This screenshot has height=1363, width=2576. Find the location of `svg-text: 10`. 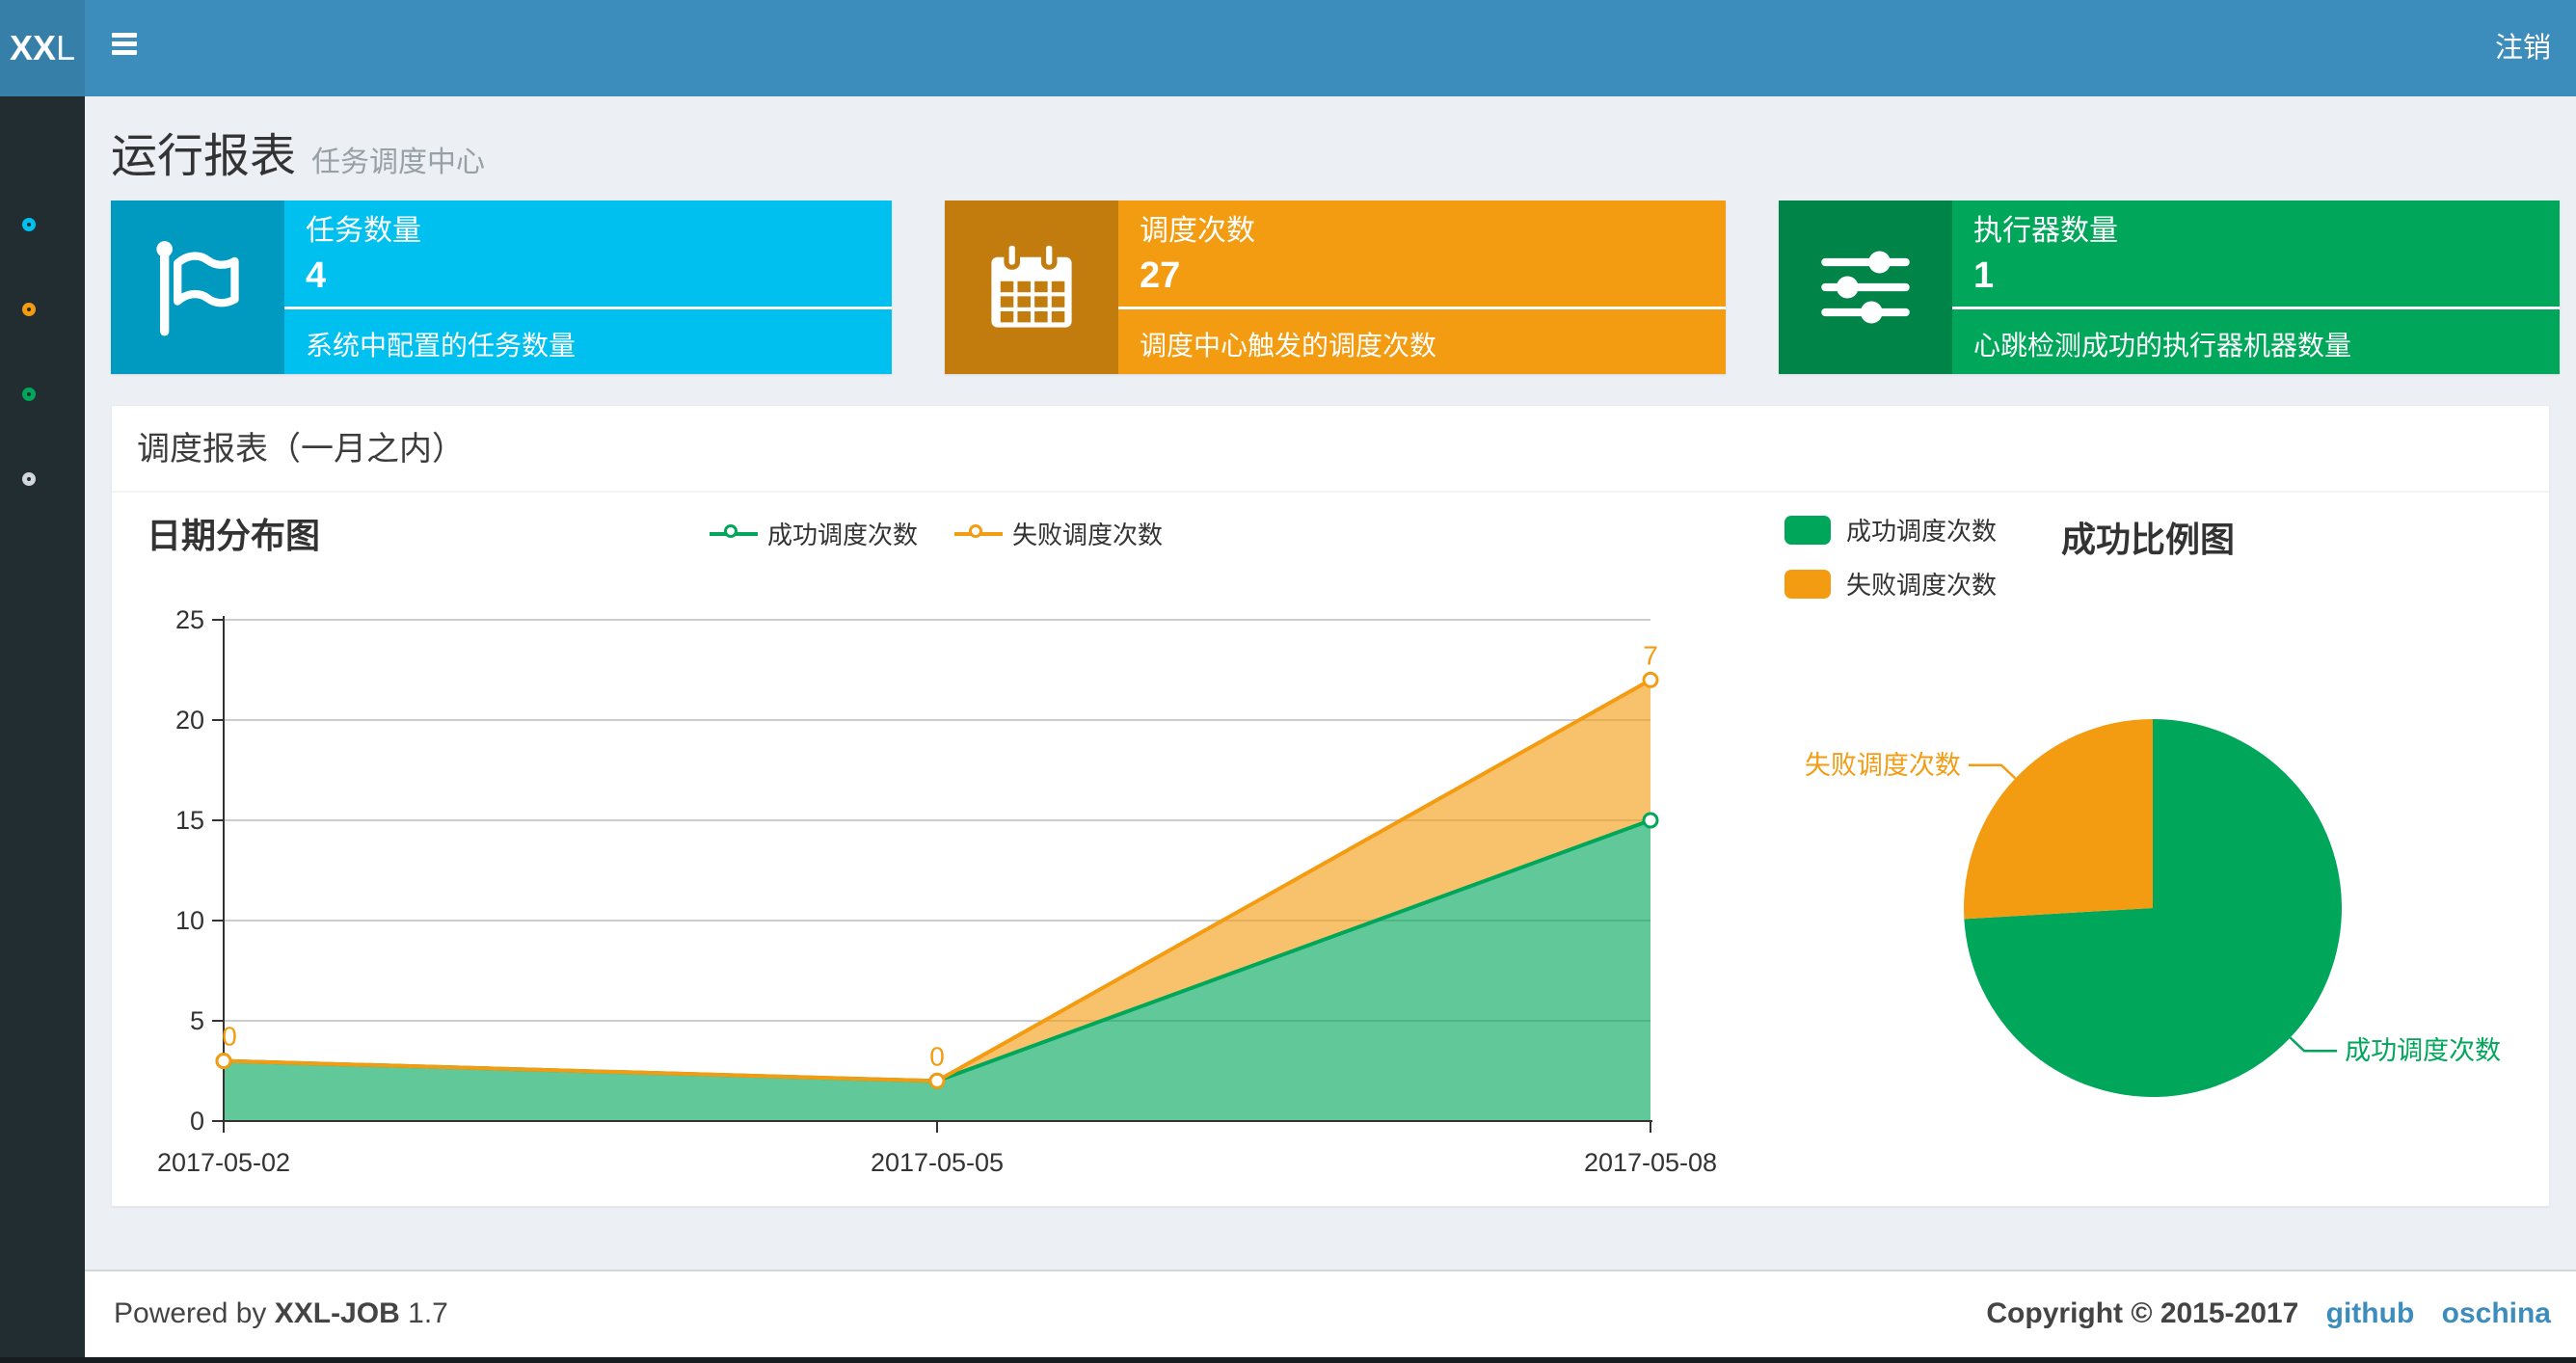

svg-text: 10 is located at coordinates (190, 920).